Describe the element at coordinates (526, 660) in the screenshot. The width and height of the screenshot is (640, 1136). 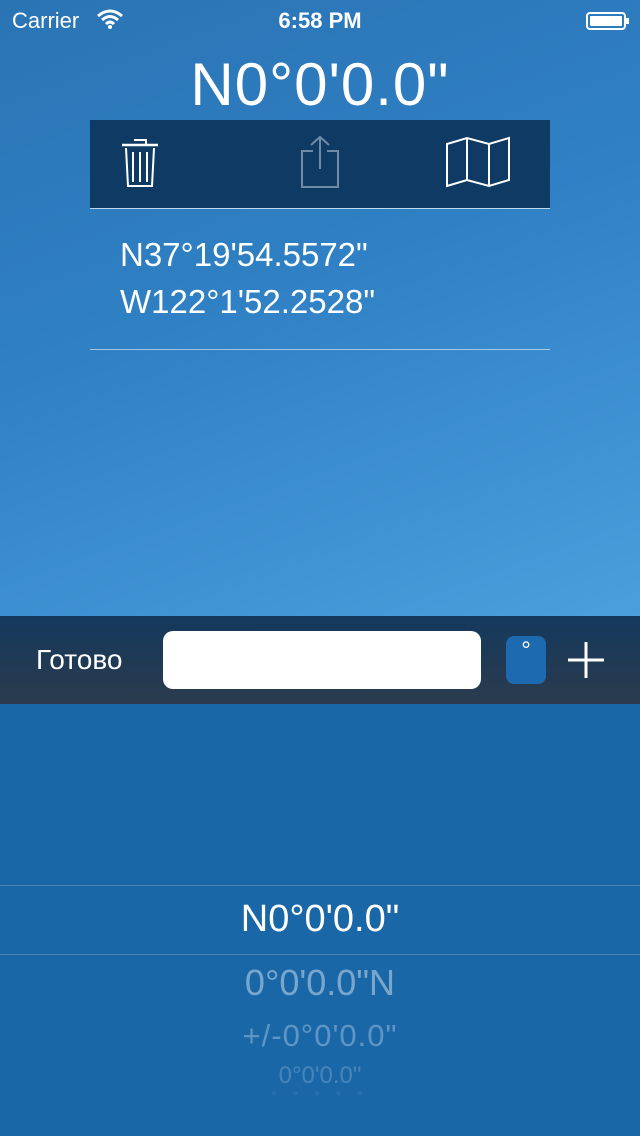
I see `degree-button: °` at that location.